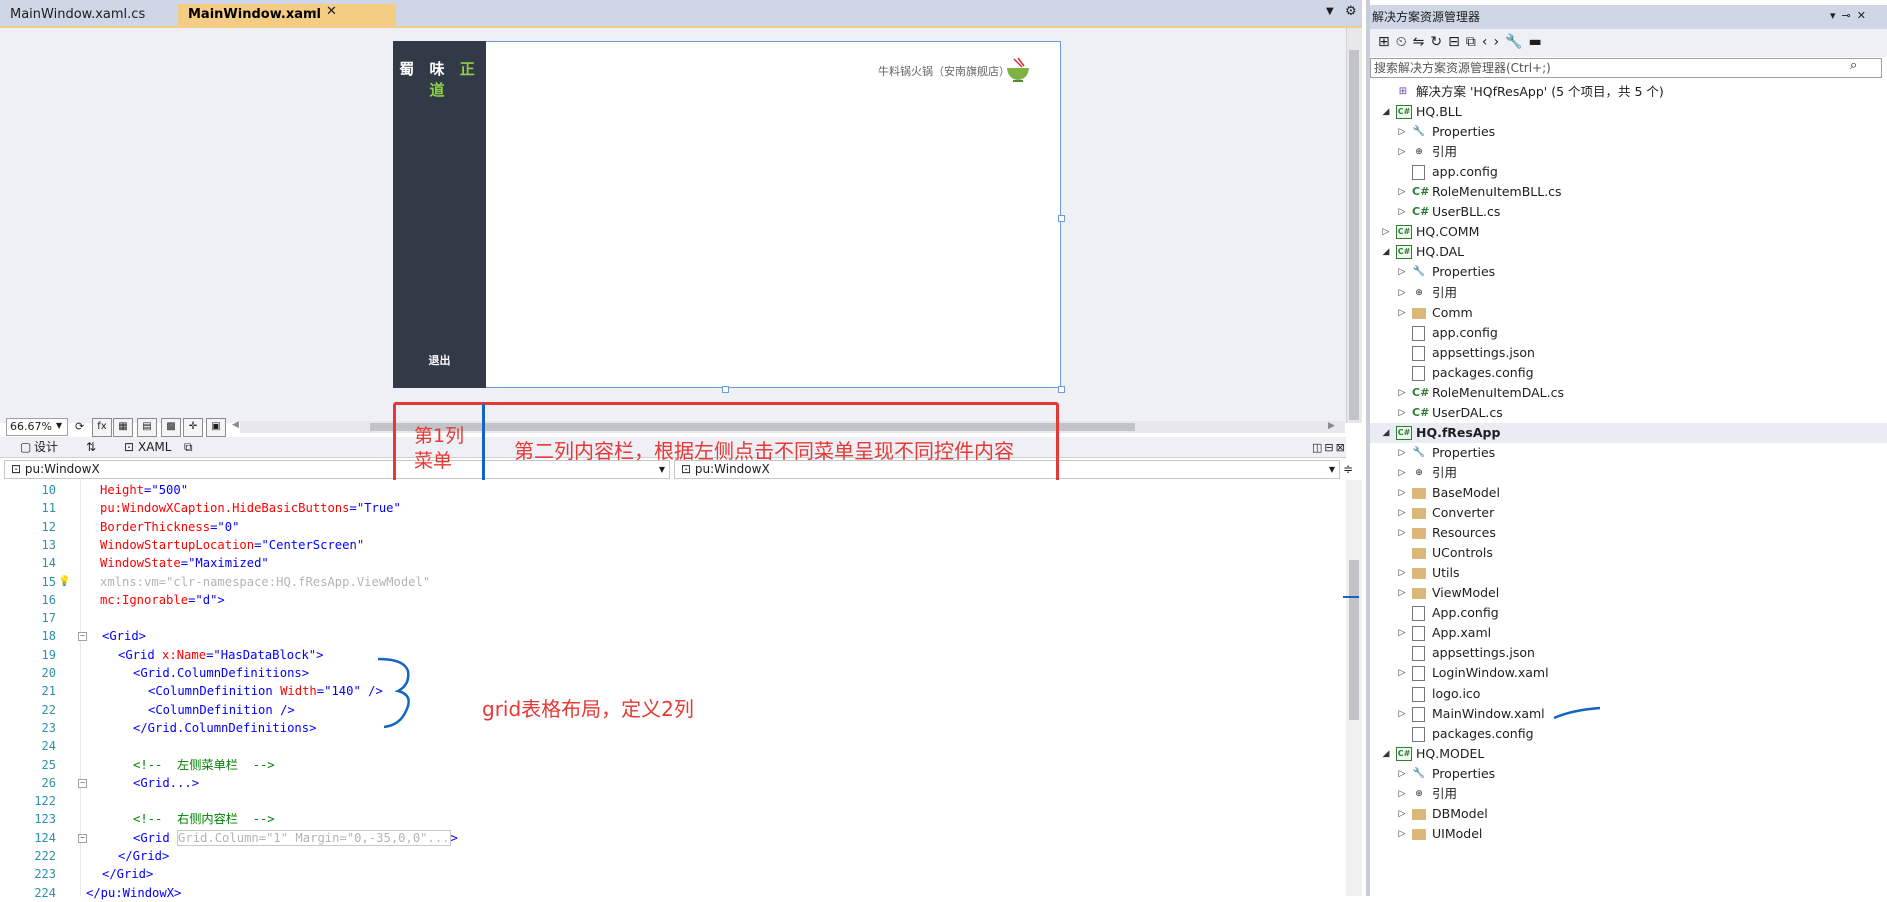  I want to click on popout-icon: ⧉, so click(188, 447).